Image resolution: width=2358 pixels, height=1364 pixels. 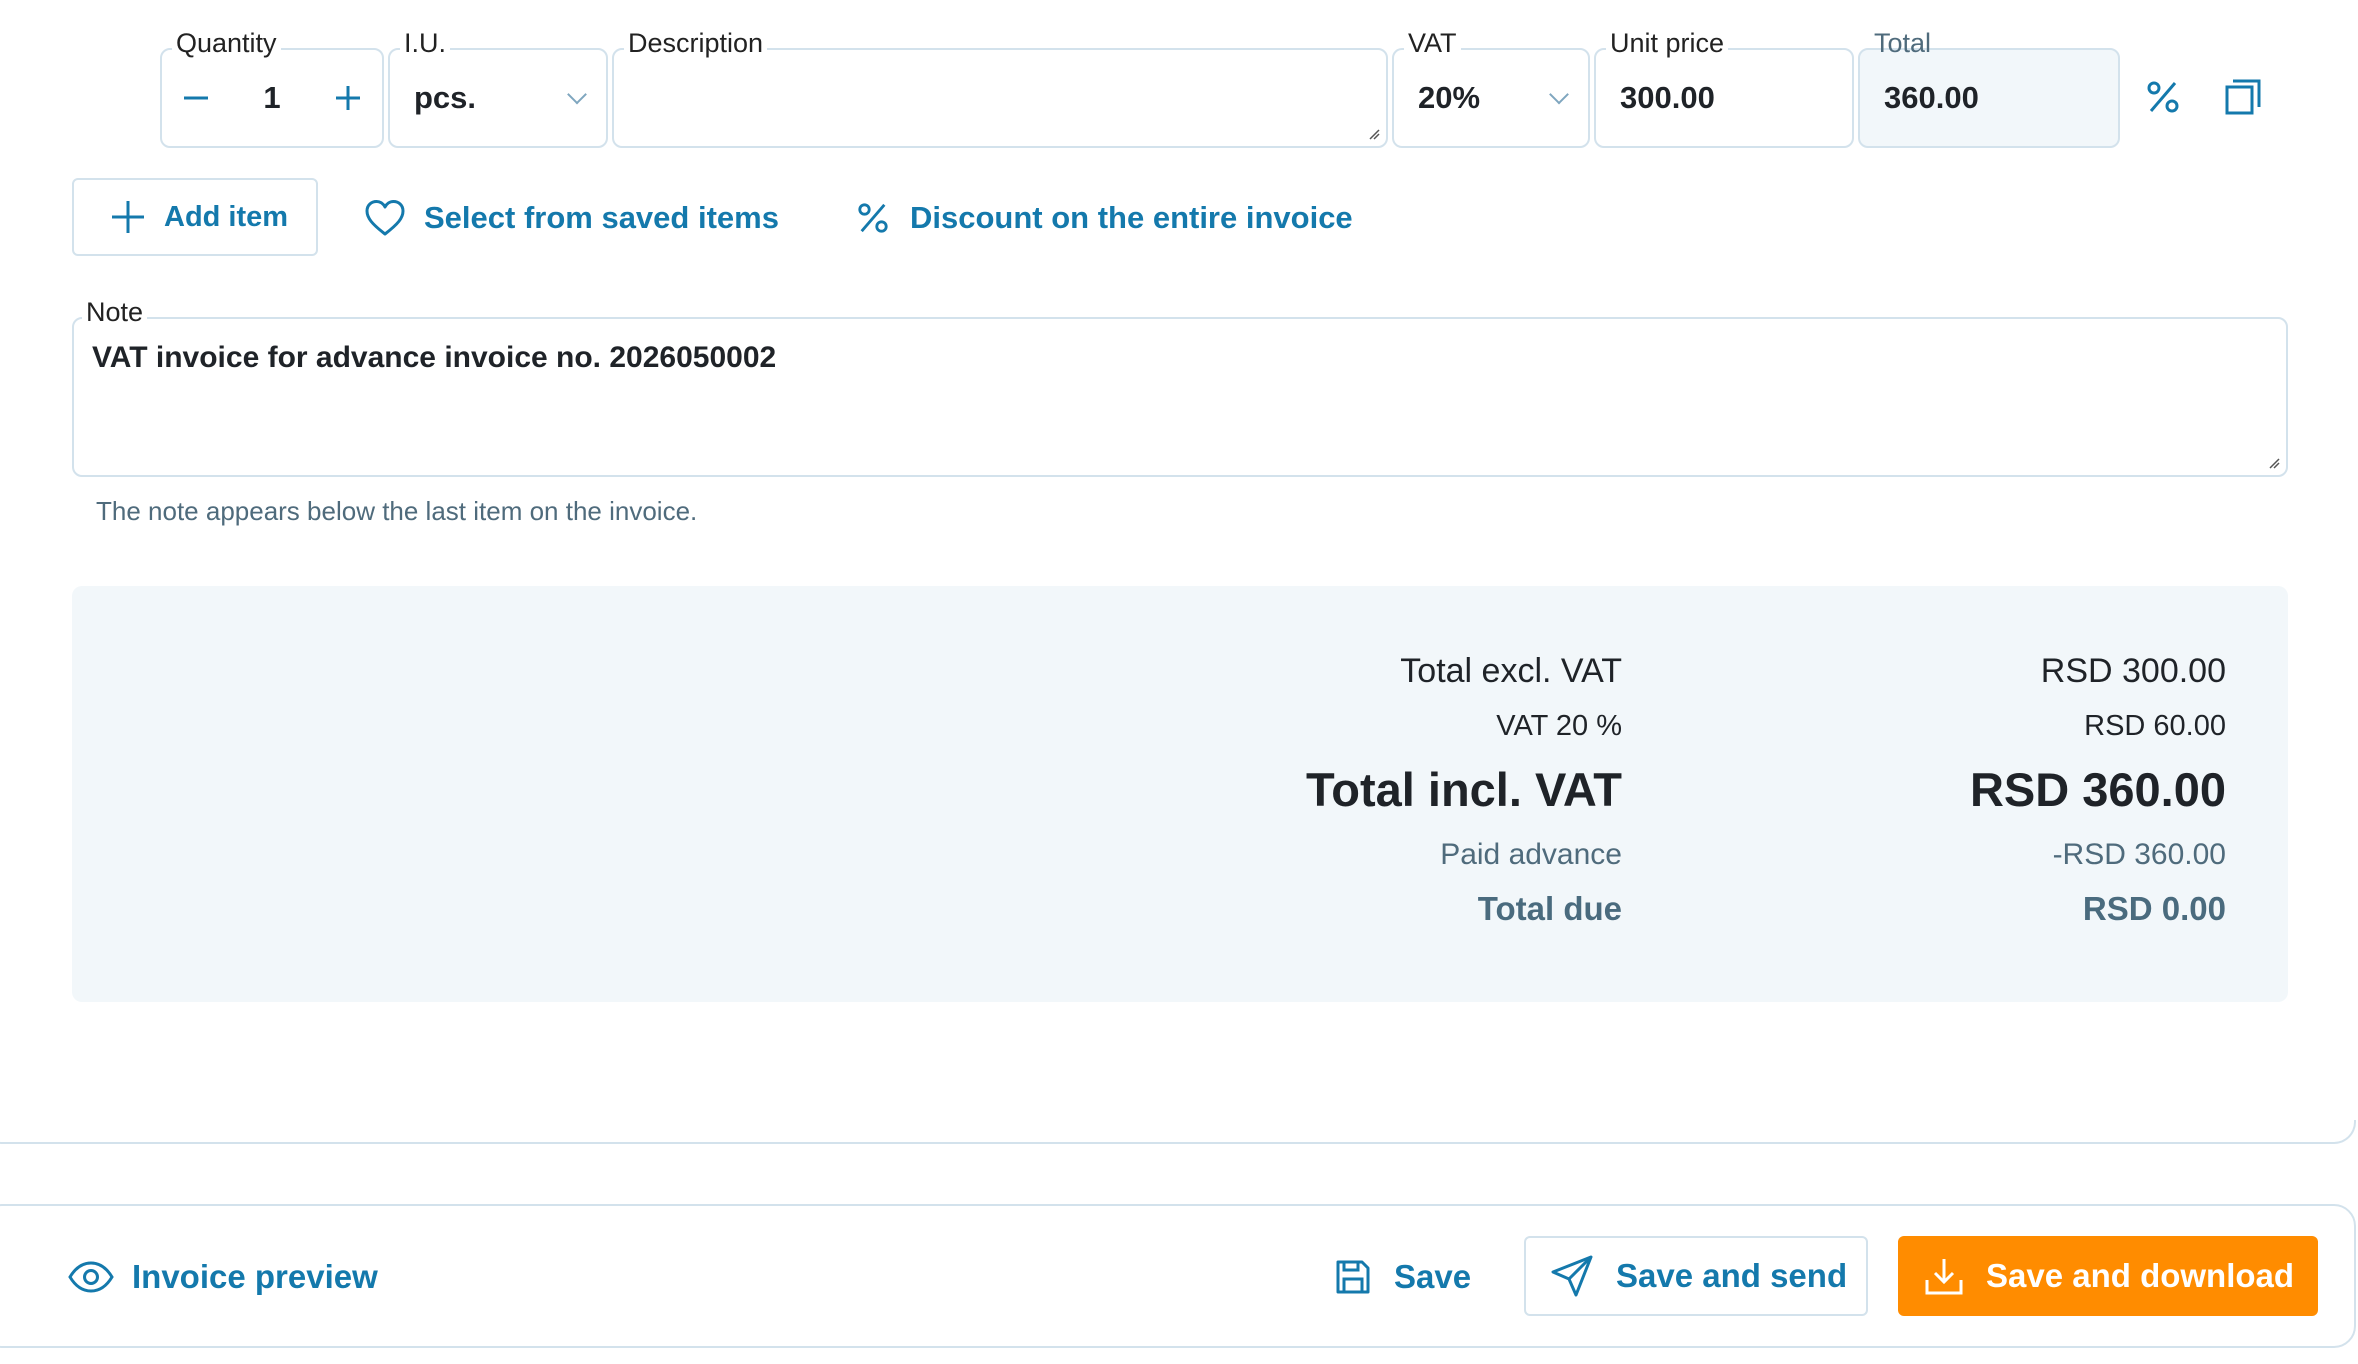 I want to click on save-and-send-button: Save and send, so click(x=1696, y=1276).